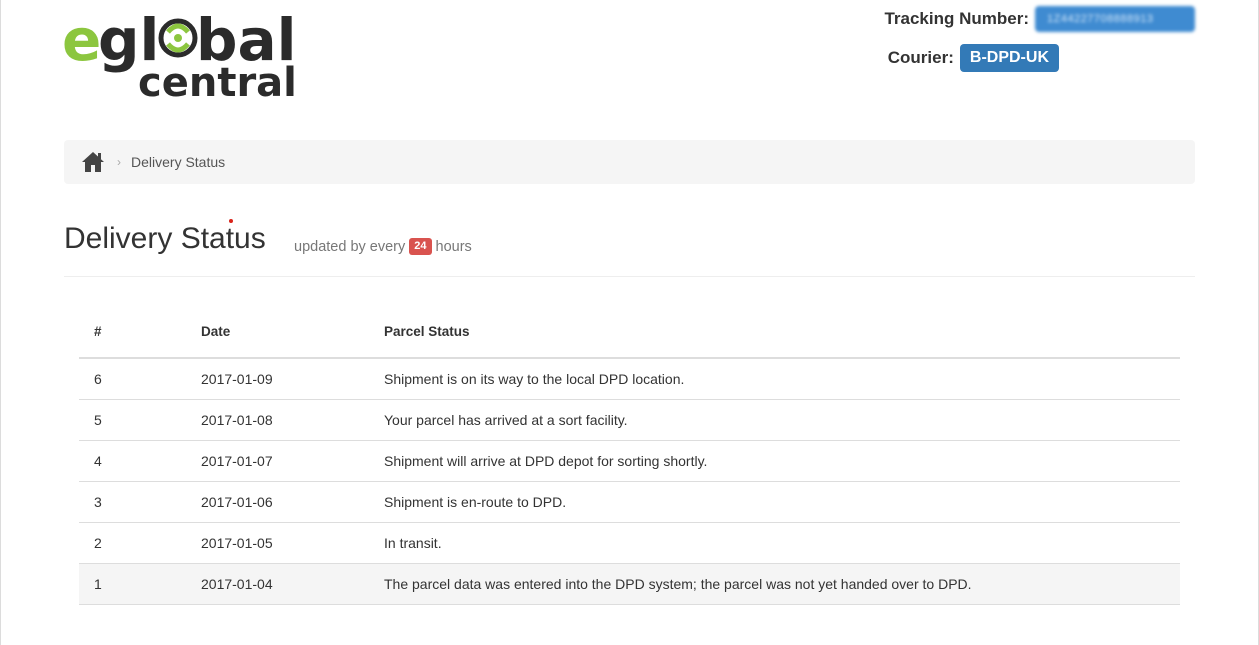 The width and height of the screenshot is (1259, 645). Describe the element at coordinates (132, 543) in the screenshot. I see `row-number: 2` at that location.